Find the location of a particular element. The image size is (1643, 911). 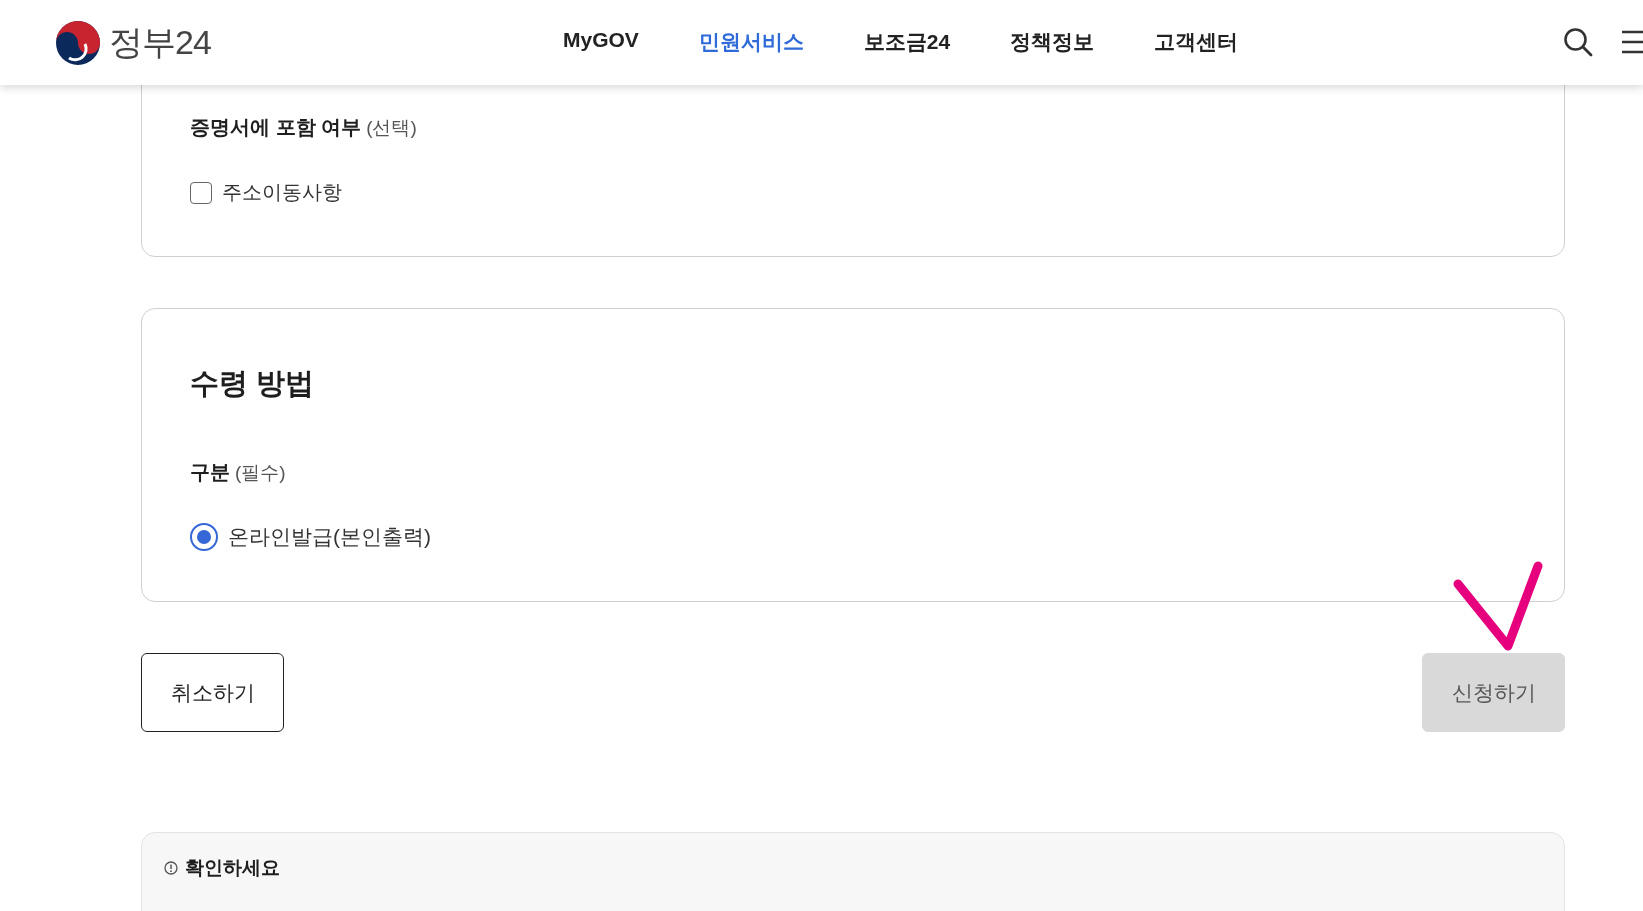

field-label: 증명서에 포함 여부 is located at coordinates (276, 127).